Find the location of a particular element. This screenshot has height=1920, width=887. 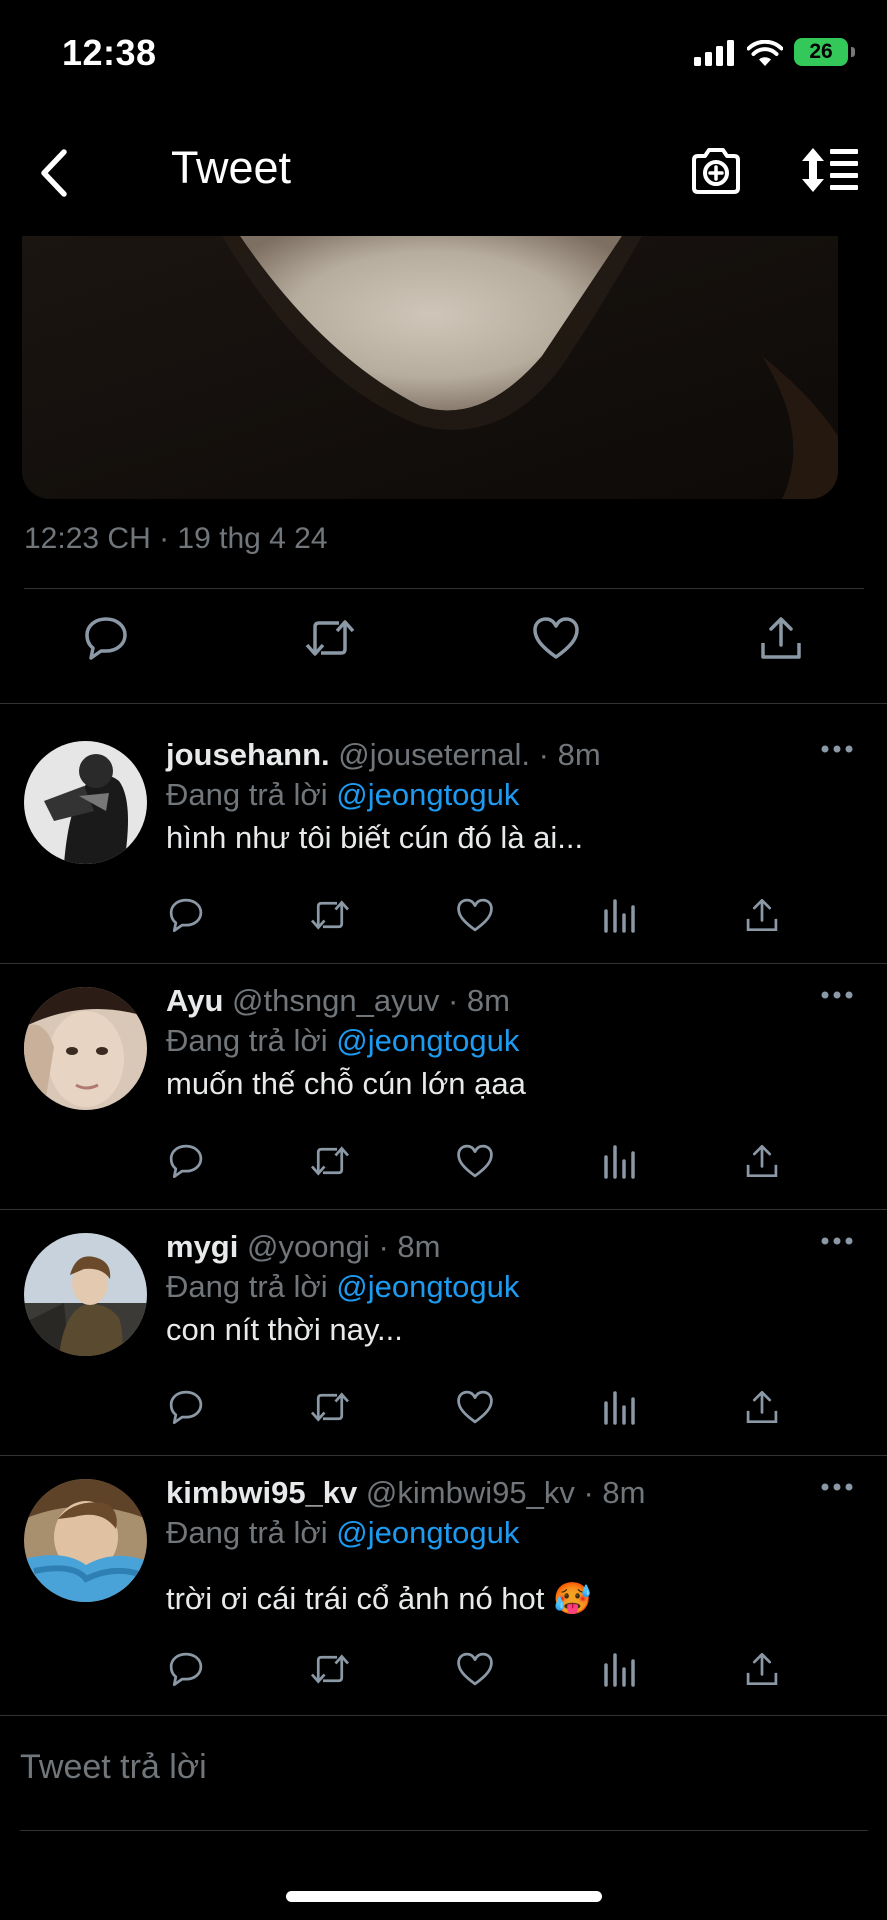

tweet-timestamp: 12:23 CH · 19 thg 4 24 is located at coordinates (176, 538).